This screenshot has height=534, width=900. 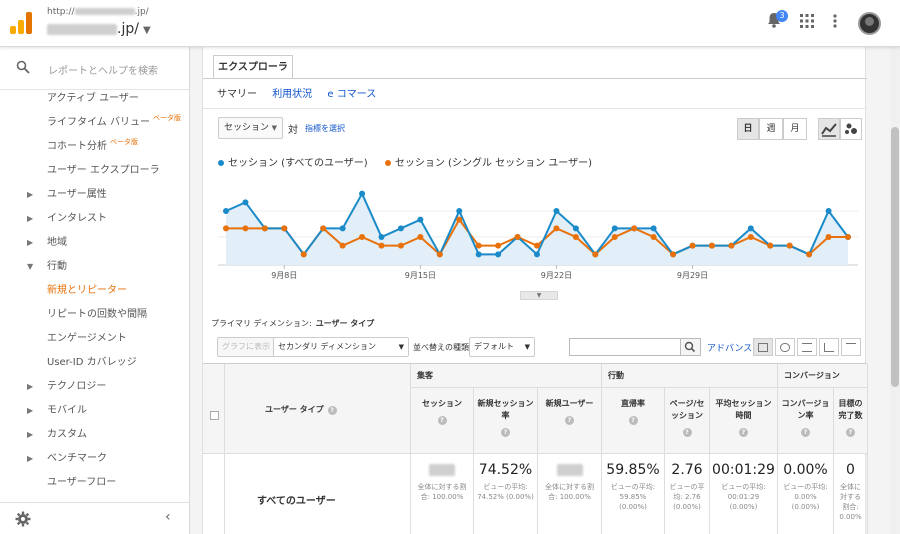 I want to click on column-header: 新規ユーザー?, so click(x=570, y=421).